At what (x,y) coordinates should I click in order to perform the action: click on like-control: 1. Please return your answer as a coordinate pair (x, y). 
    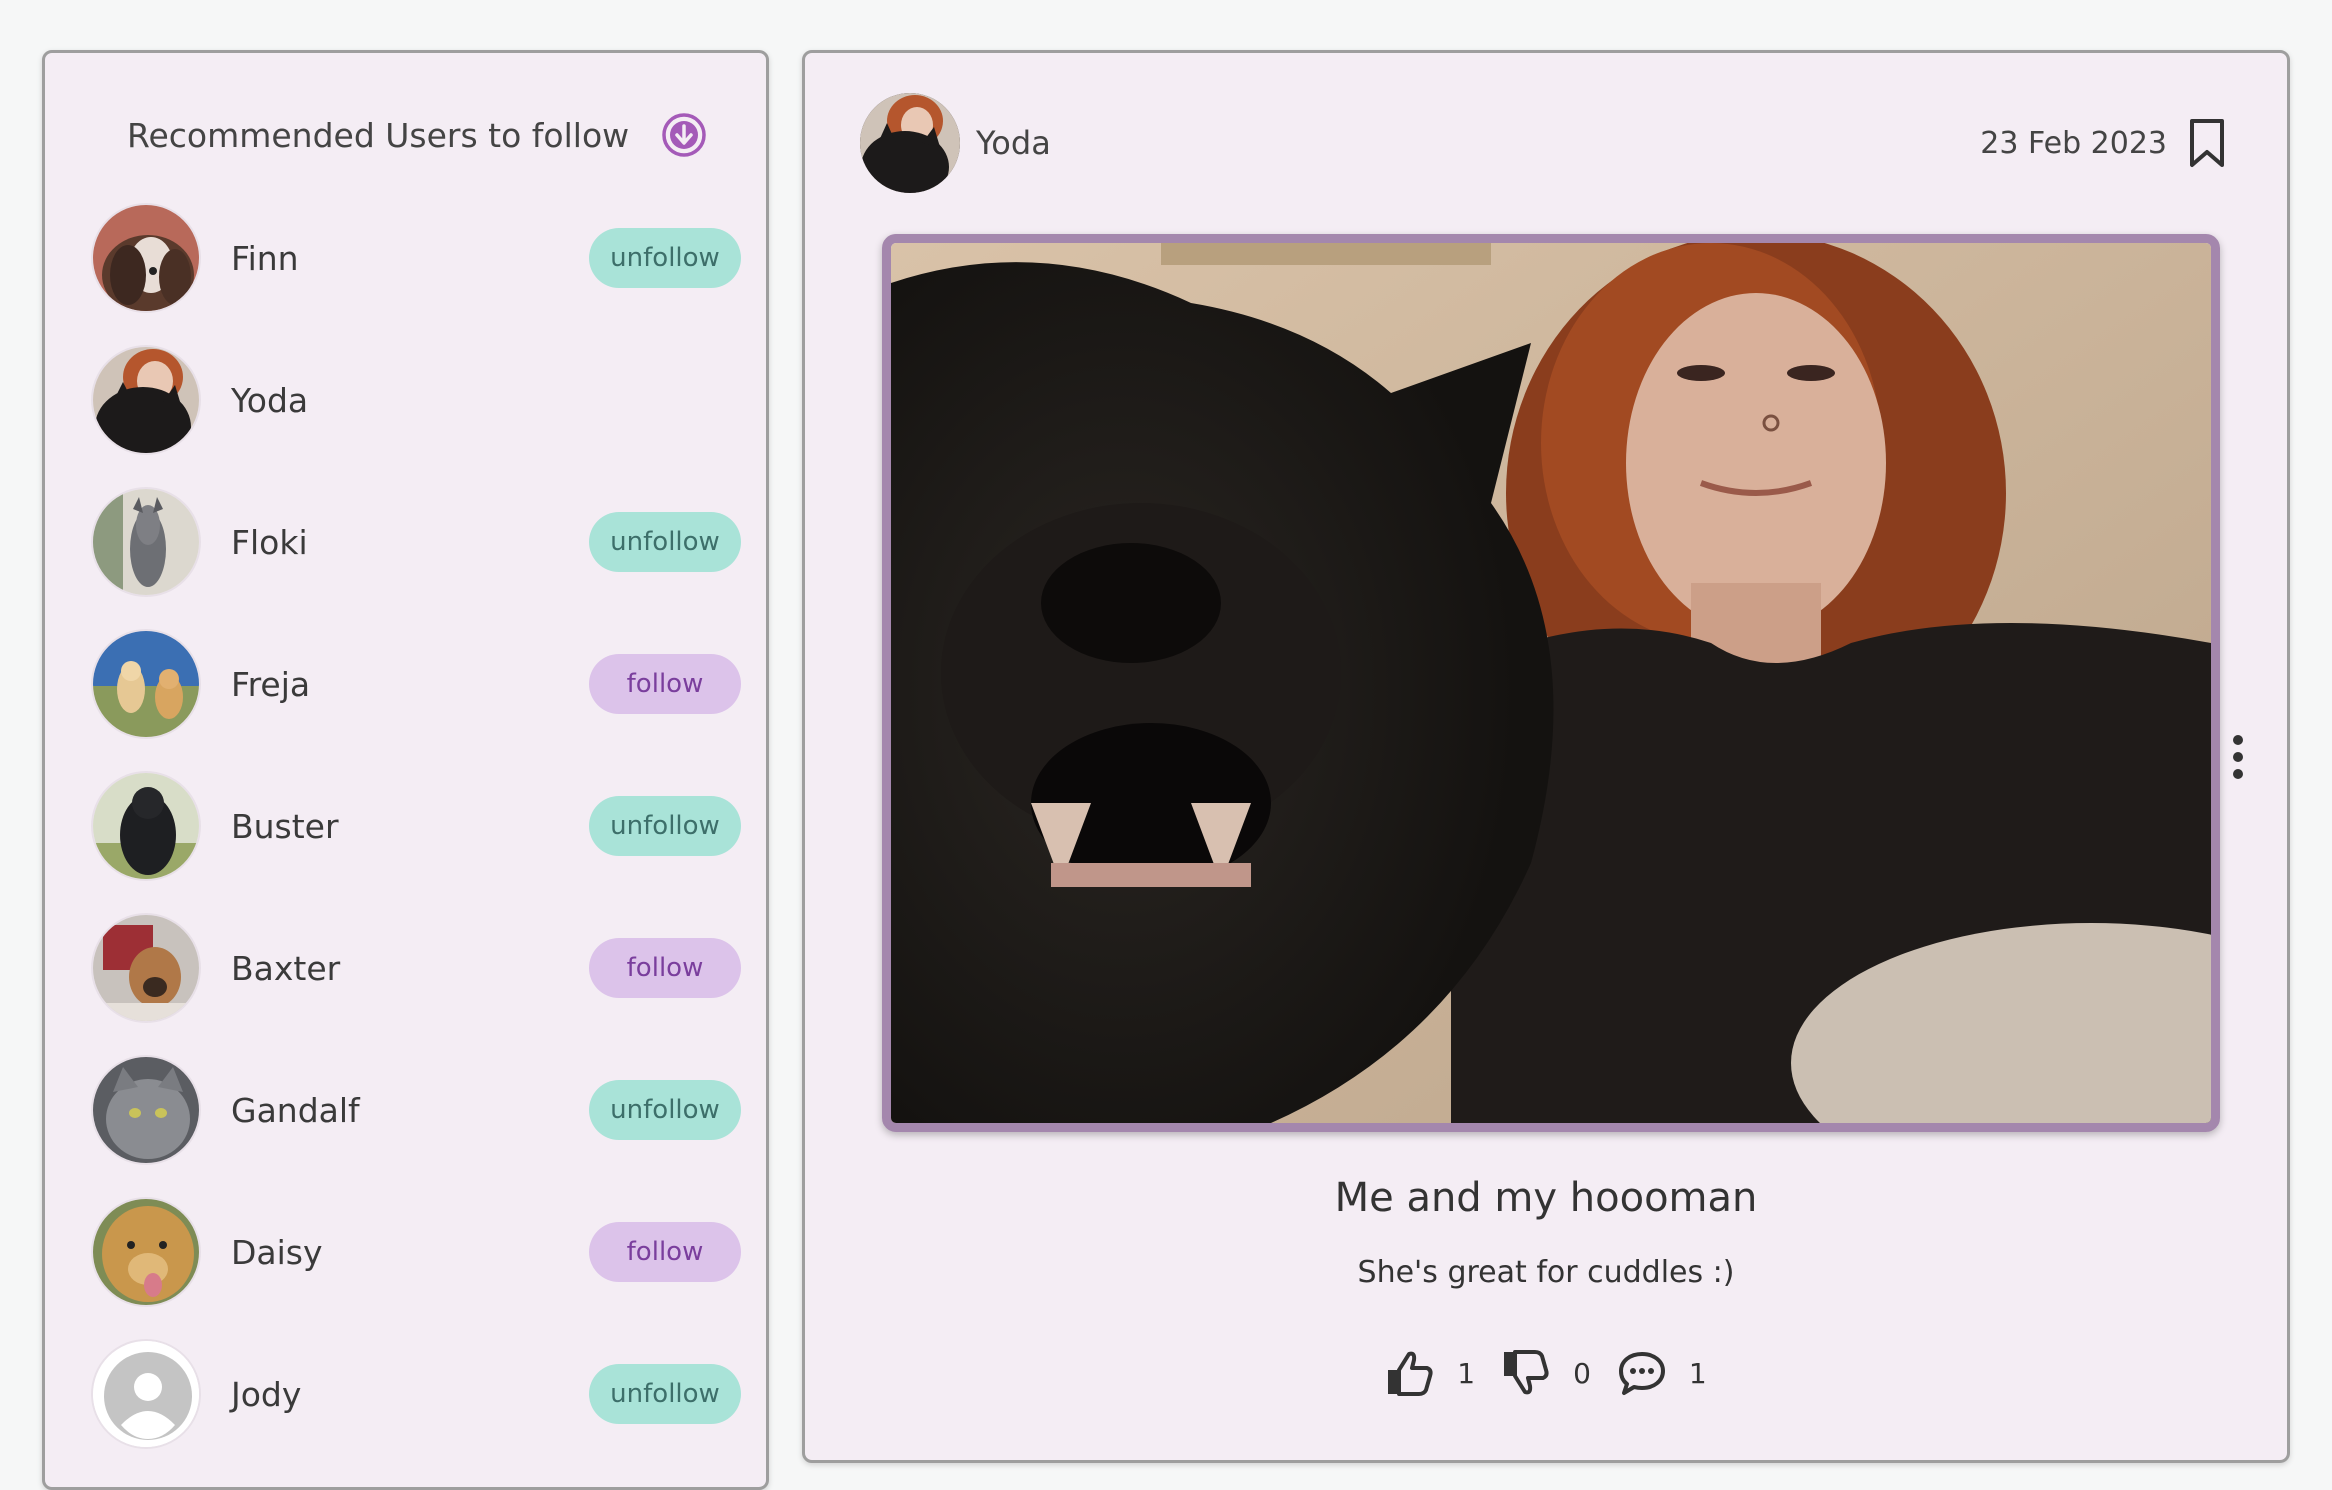
    Looking at the image, I should click on (1430, 1373).